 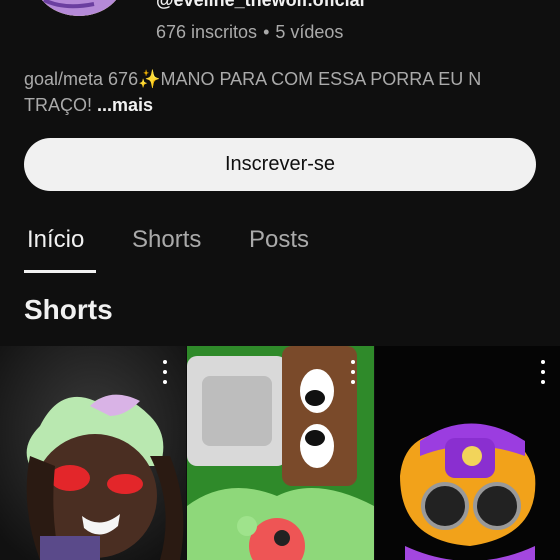 What do you see at coordinates (166, 240) in the screenshot?
I see `tab-shorts: Shorts` at bounding box center [166, 240].